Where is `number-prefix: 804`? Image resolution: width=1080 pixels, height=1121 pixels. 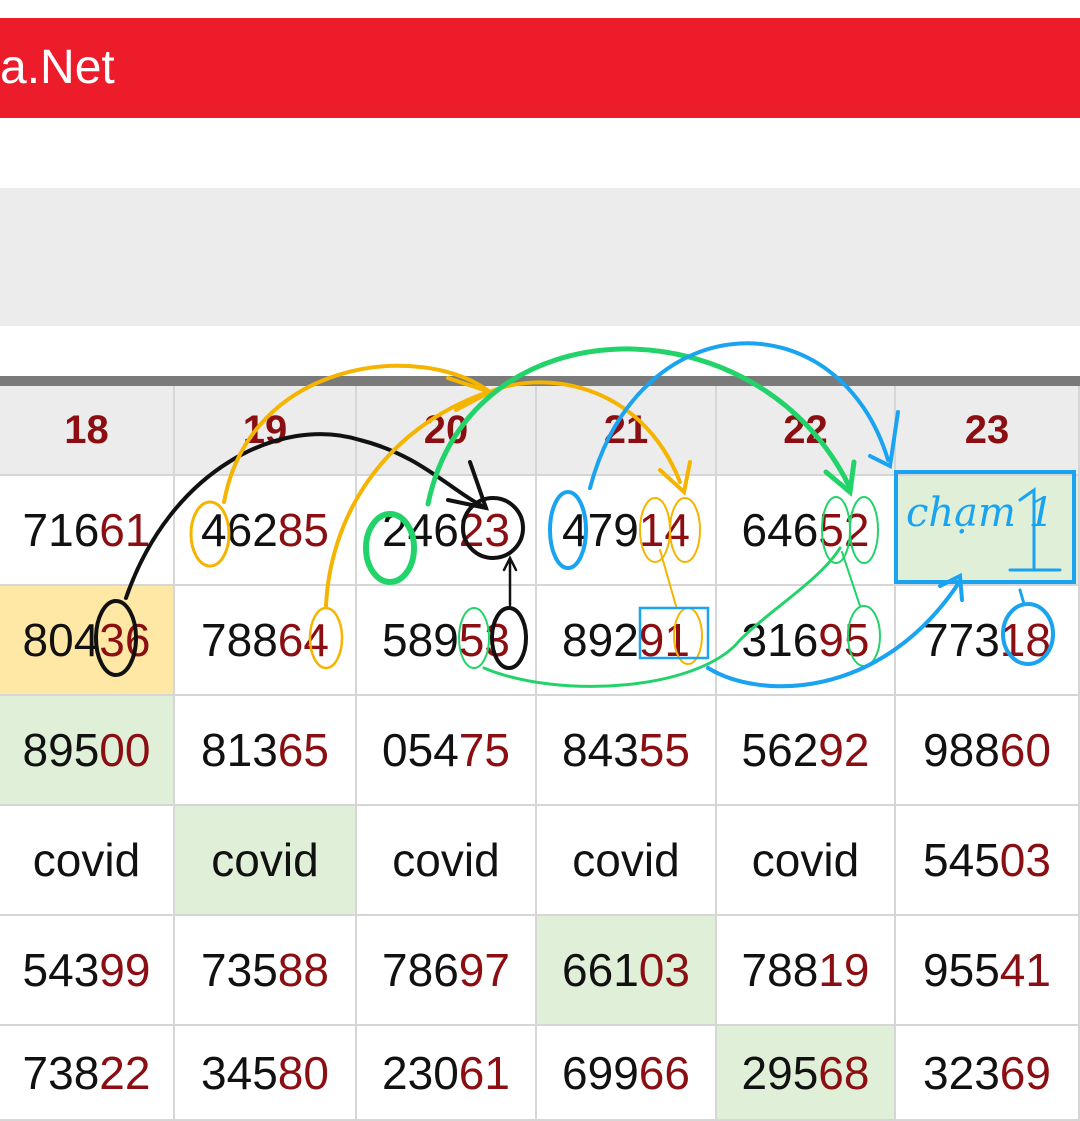 number-prefix: 804 is located at coordinates (61, 640).